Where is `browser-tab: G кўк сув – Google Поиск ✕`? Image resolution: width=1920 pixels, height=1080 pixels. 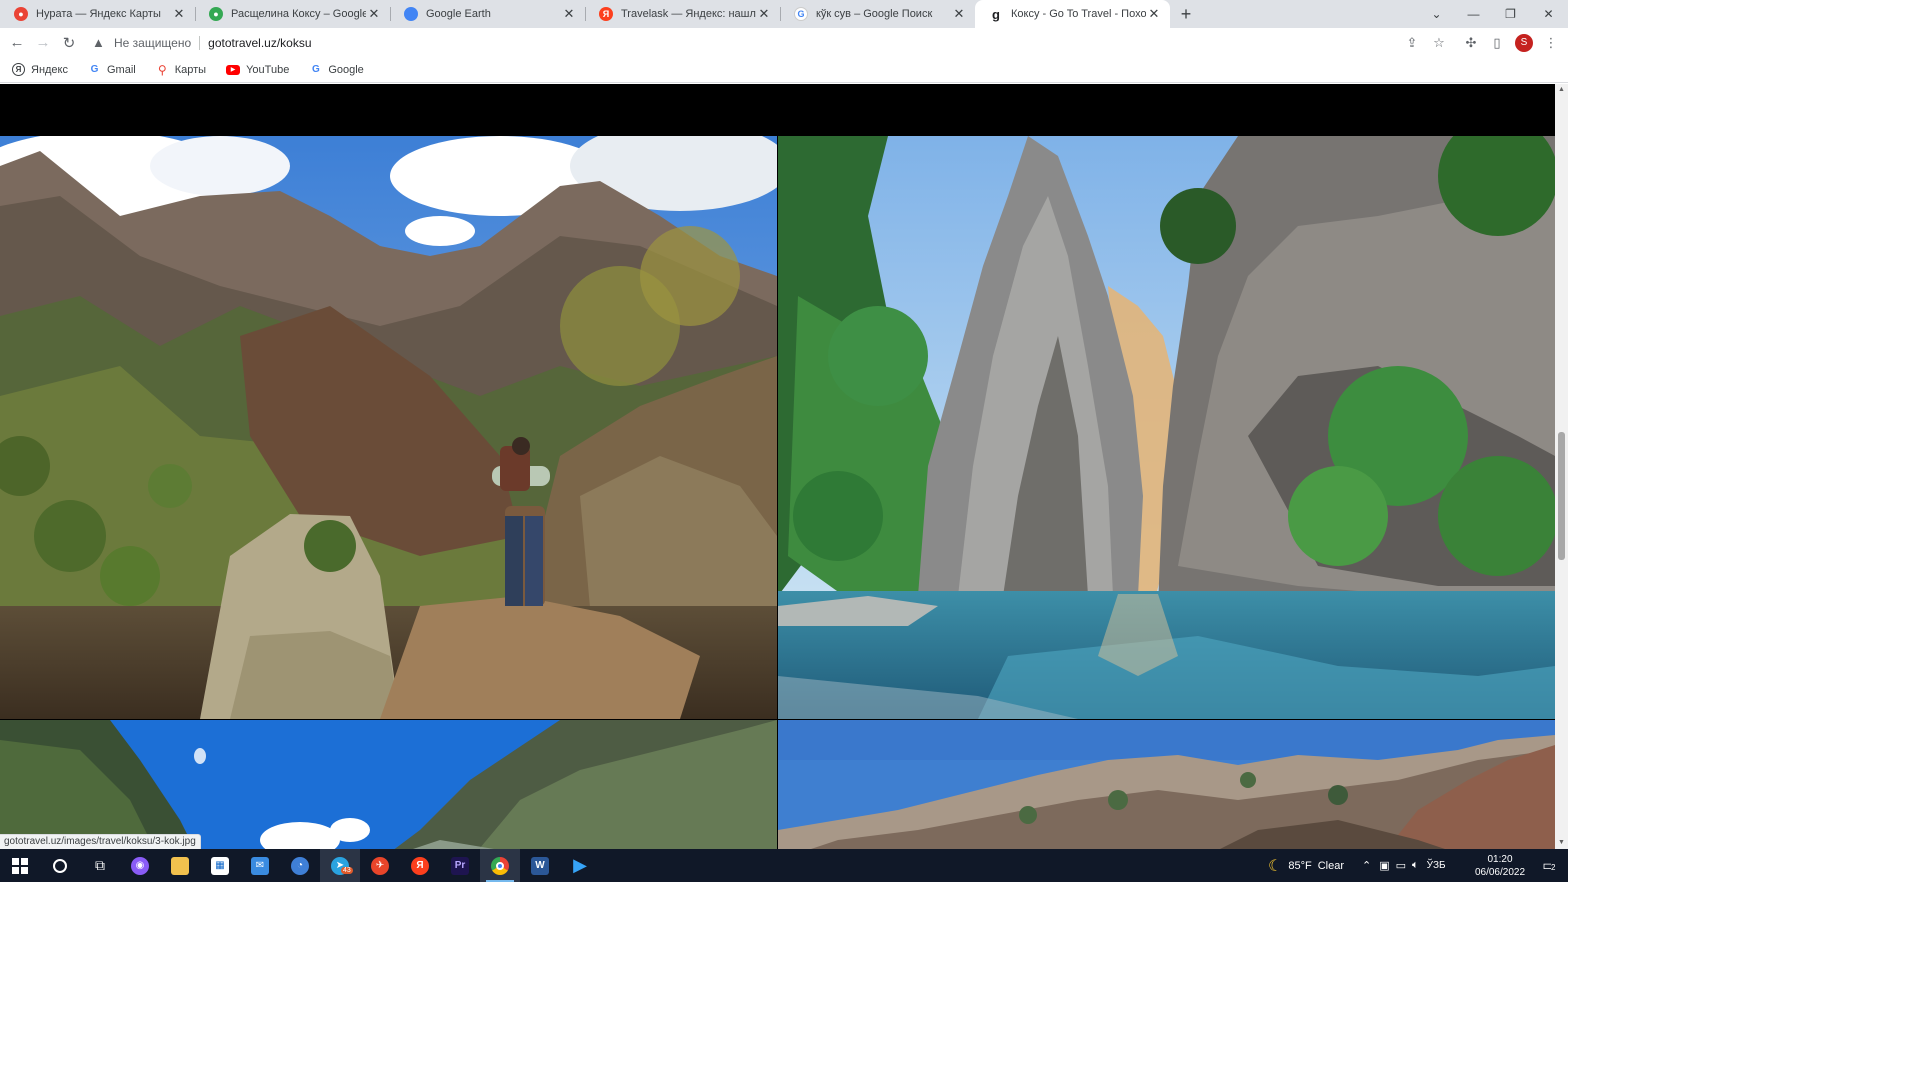 browser-tab: G кўк сув – Google Поиск ✕ is located at coordinates (877, 14).